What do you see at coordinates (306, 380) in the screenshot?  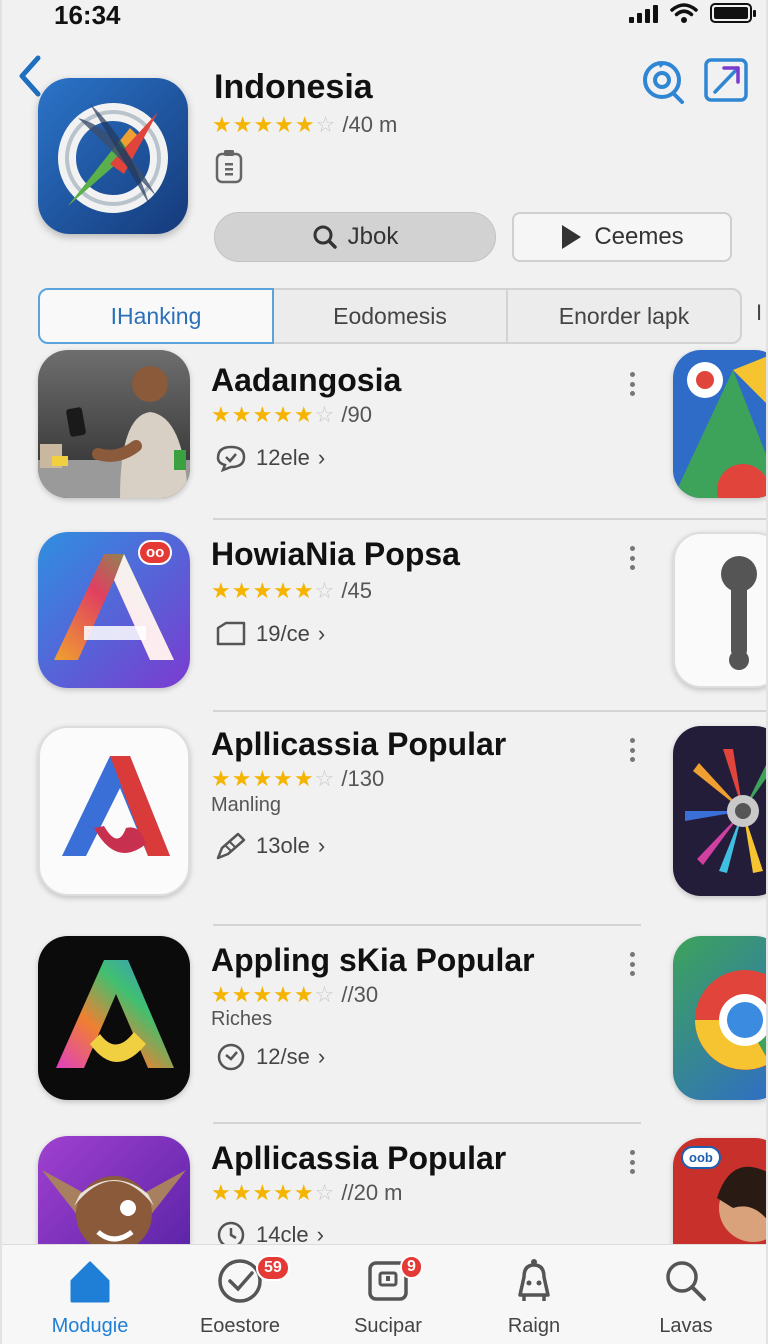 I see `app-name: Aadaıngosia` at bounding box center [306, 380].